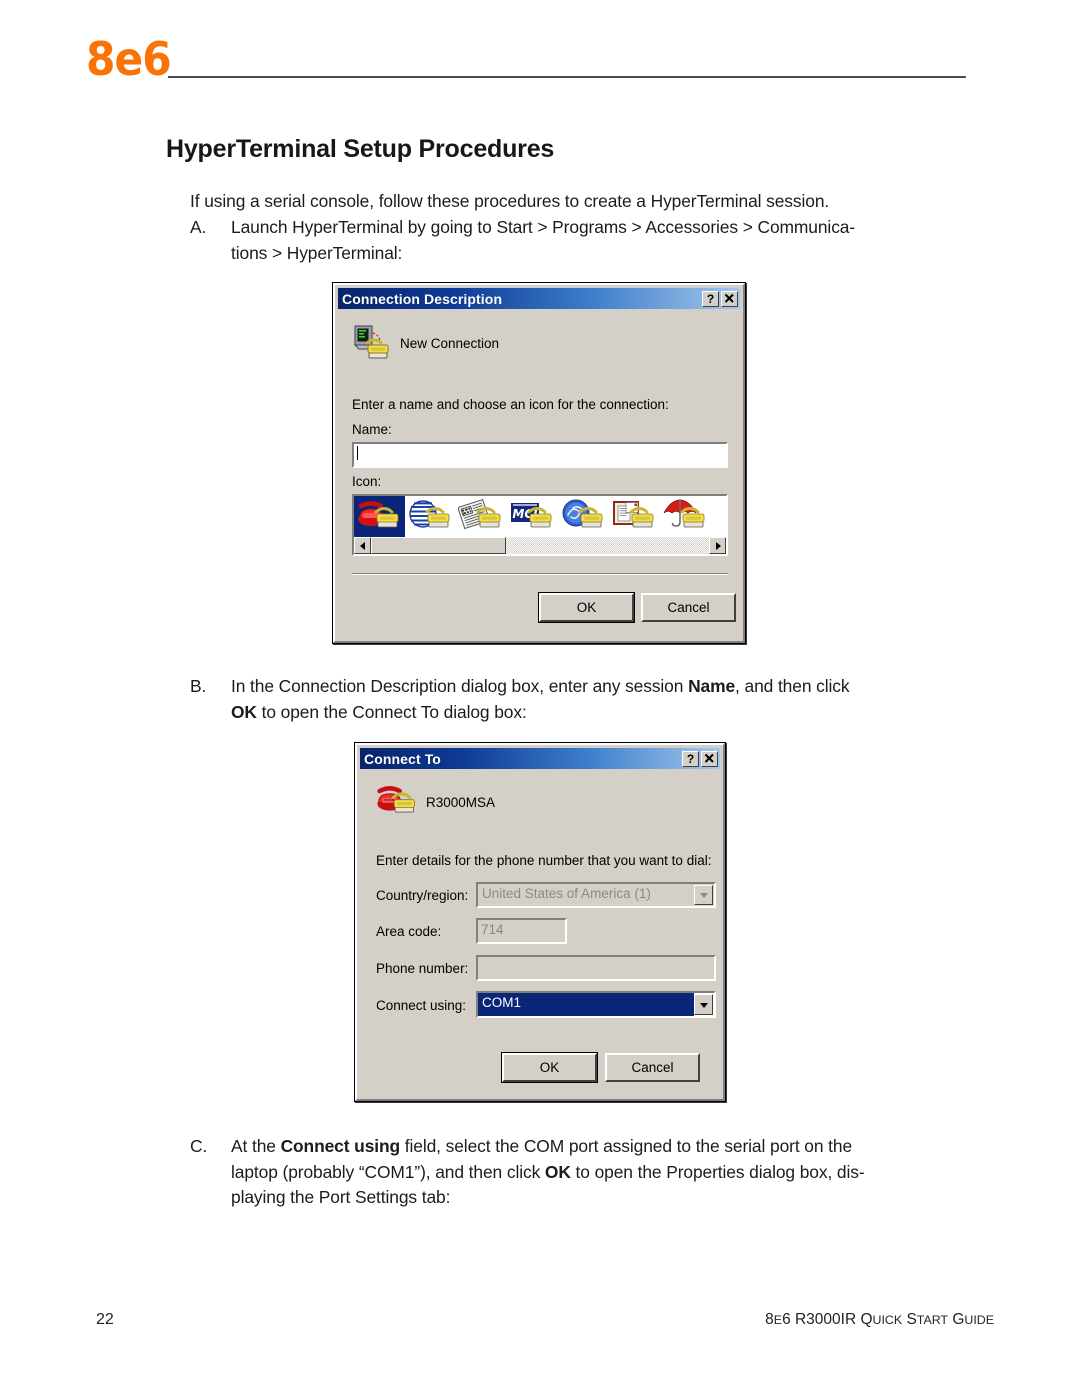  I want to click on scroll-track, so click(607, 545).